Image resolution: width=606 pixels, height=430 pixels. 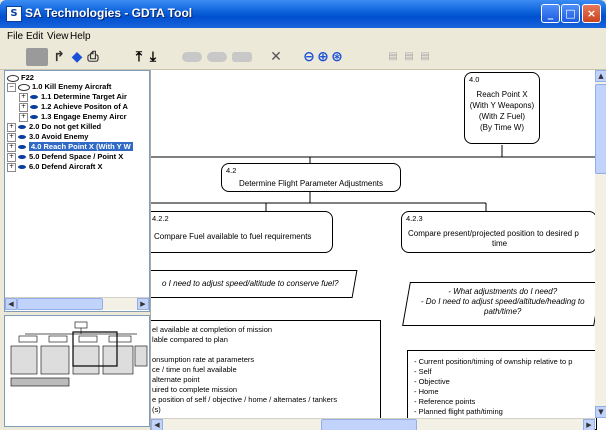 What do you see at coordinates (79, 354) in the screenshot?
I see `overview-thumbnail` at bounding box center [79, 354].